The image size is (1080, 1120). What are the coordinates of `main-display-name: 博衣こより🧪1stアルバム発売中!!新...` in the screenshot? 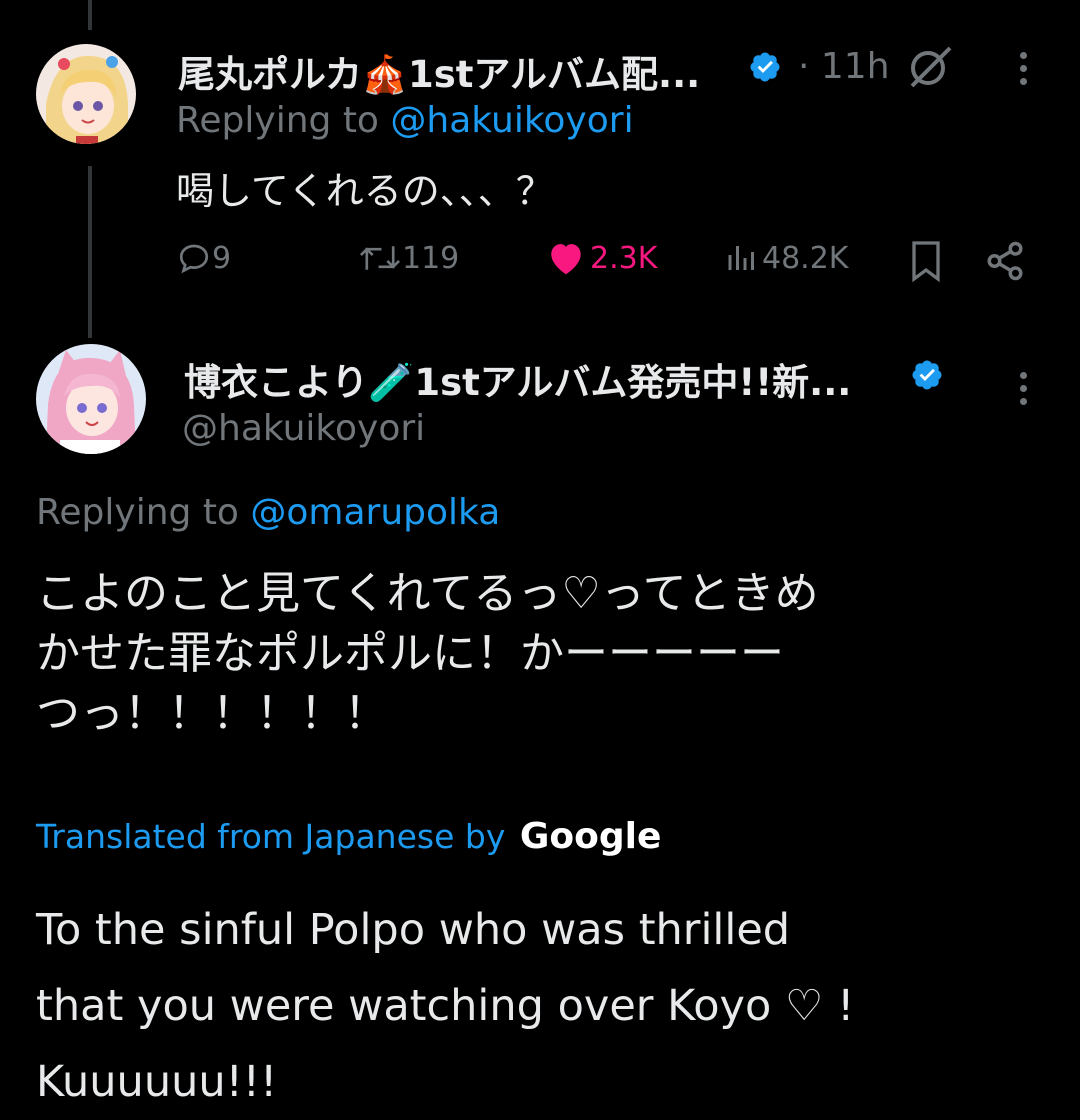 It's located at (517, 379).